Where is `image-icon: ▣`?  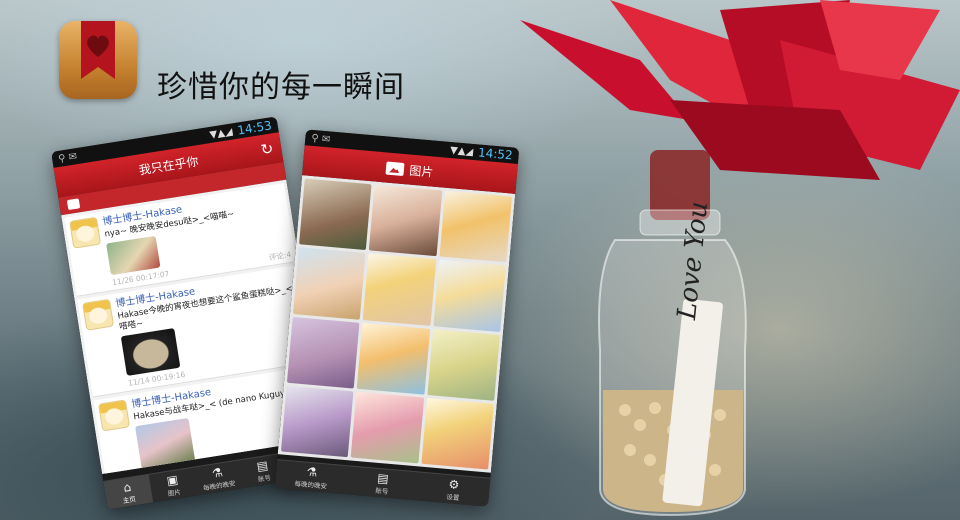
image-icon: ▣ is located at coordinates (172, 479).